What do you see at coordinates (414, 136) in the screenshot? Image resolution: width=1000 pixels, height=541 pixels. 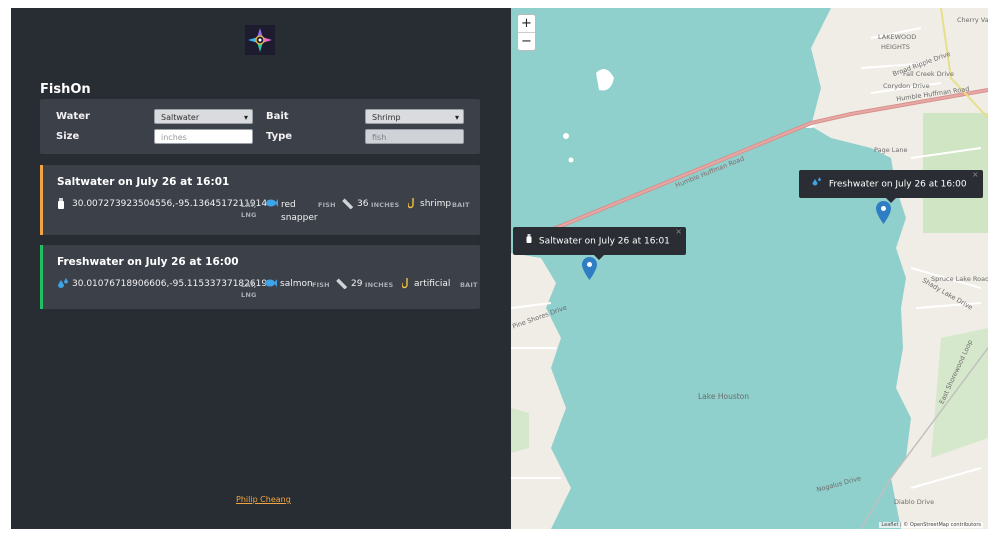 I see `type-input: fish` at bounding box center [414, 136].